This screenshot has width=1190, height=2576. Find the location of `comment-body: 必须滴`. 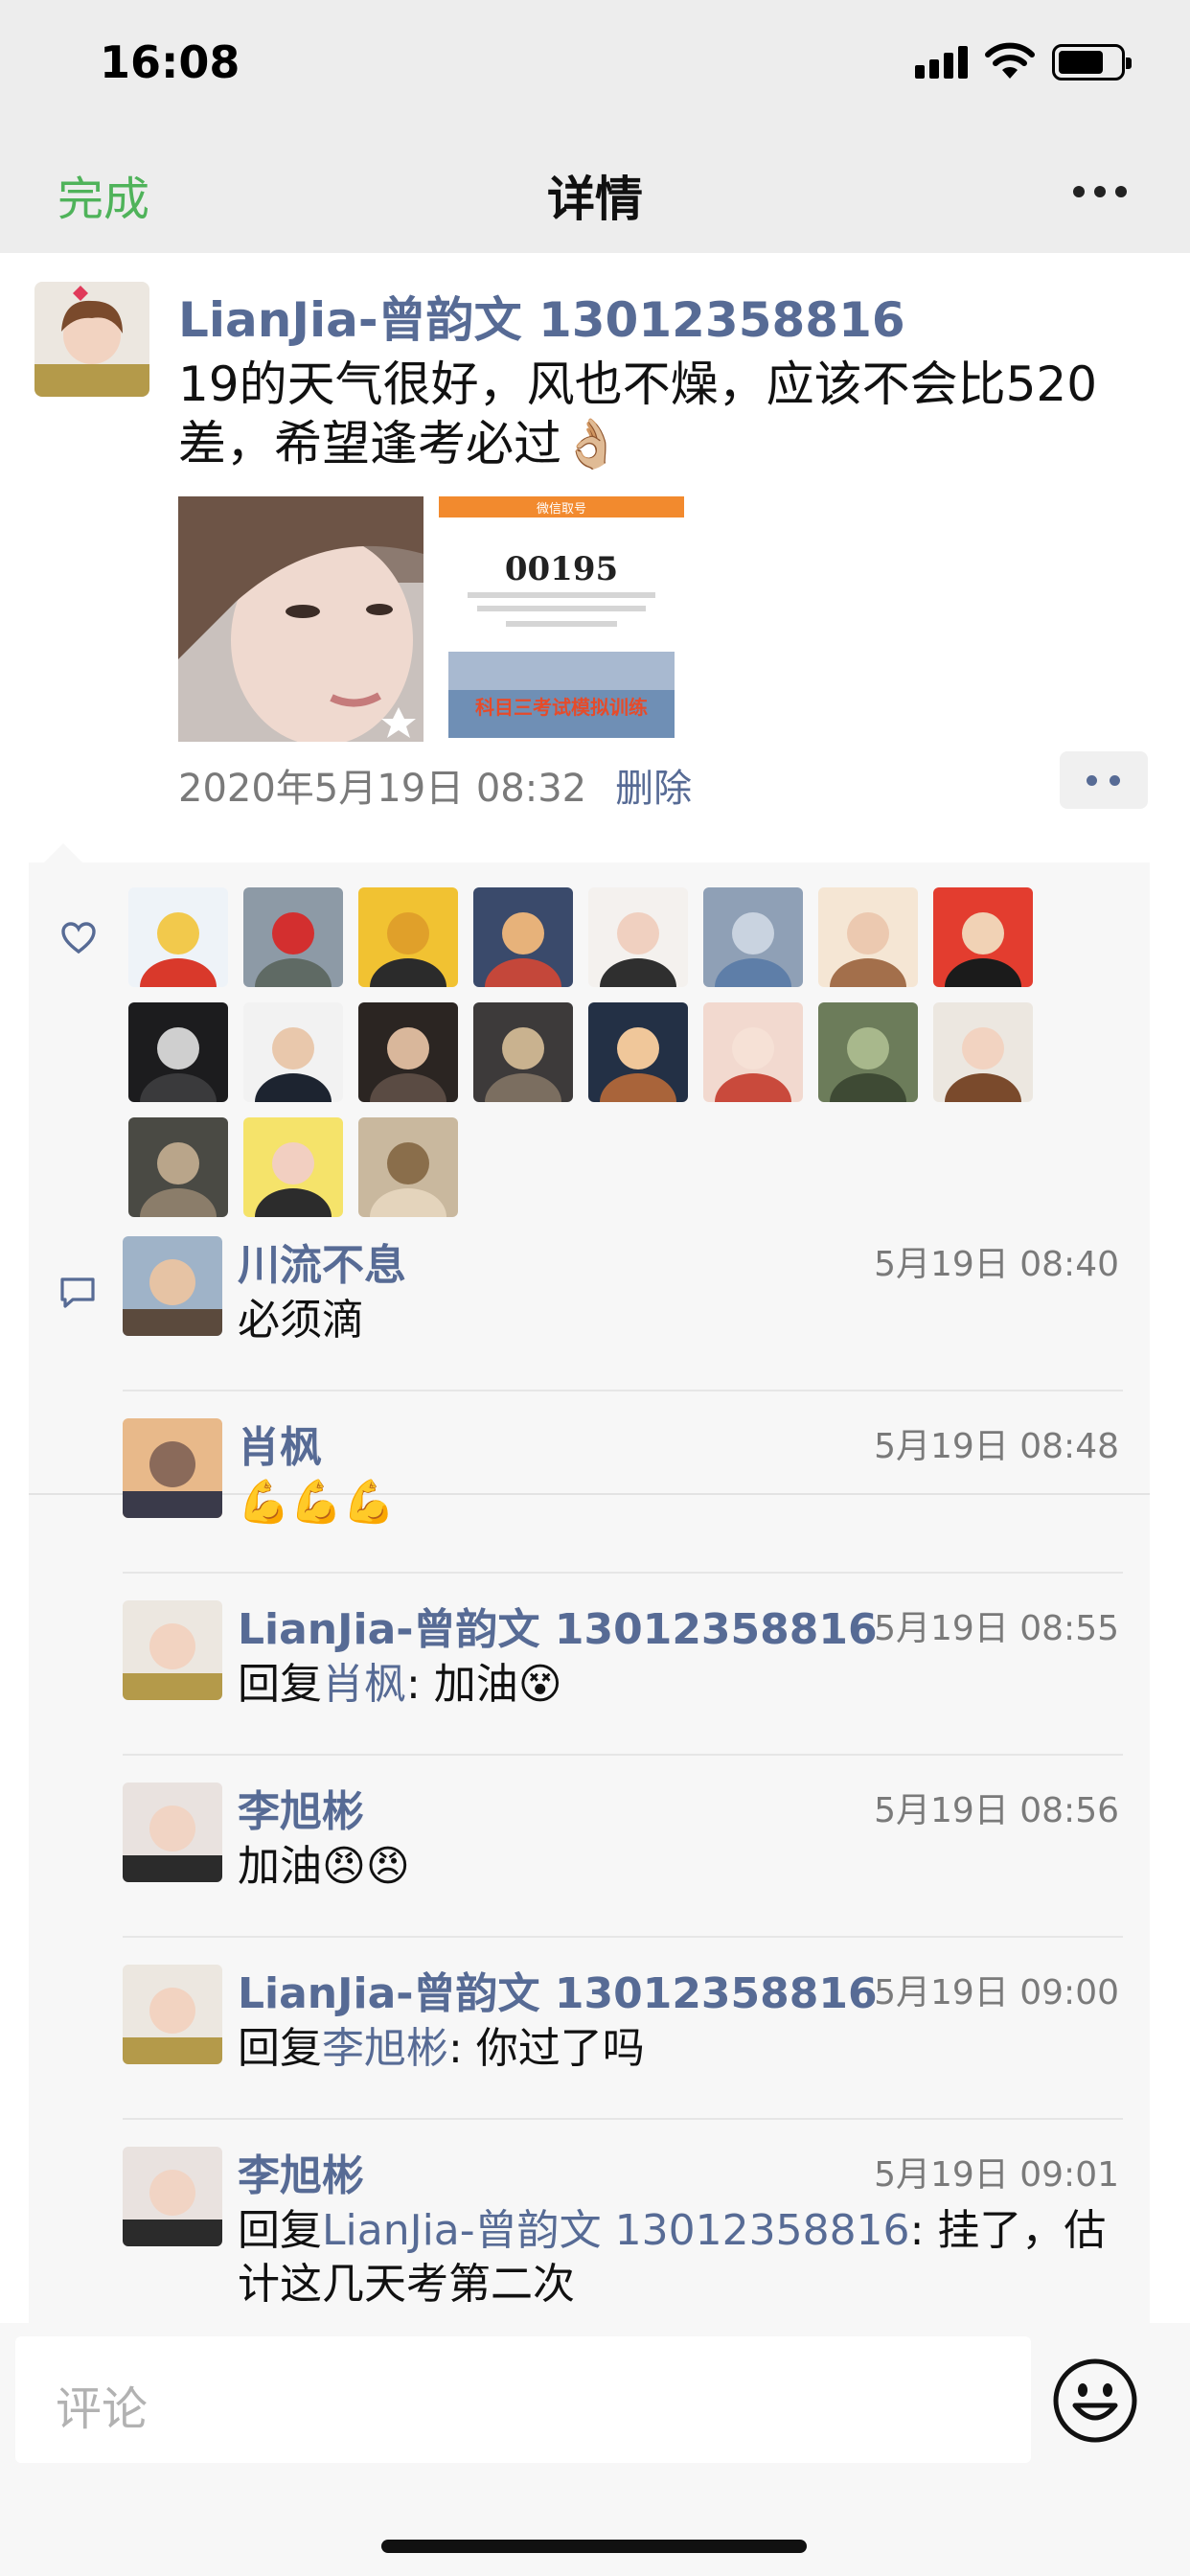

comment-body: 必须滴 is located at coordinates (301, 1320).